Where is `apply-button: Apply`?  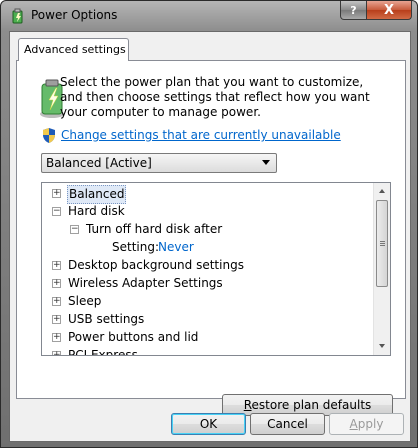 apply-button: Apply is located at coordinates (366, 424).